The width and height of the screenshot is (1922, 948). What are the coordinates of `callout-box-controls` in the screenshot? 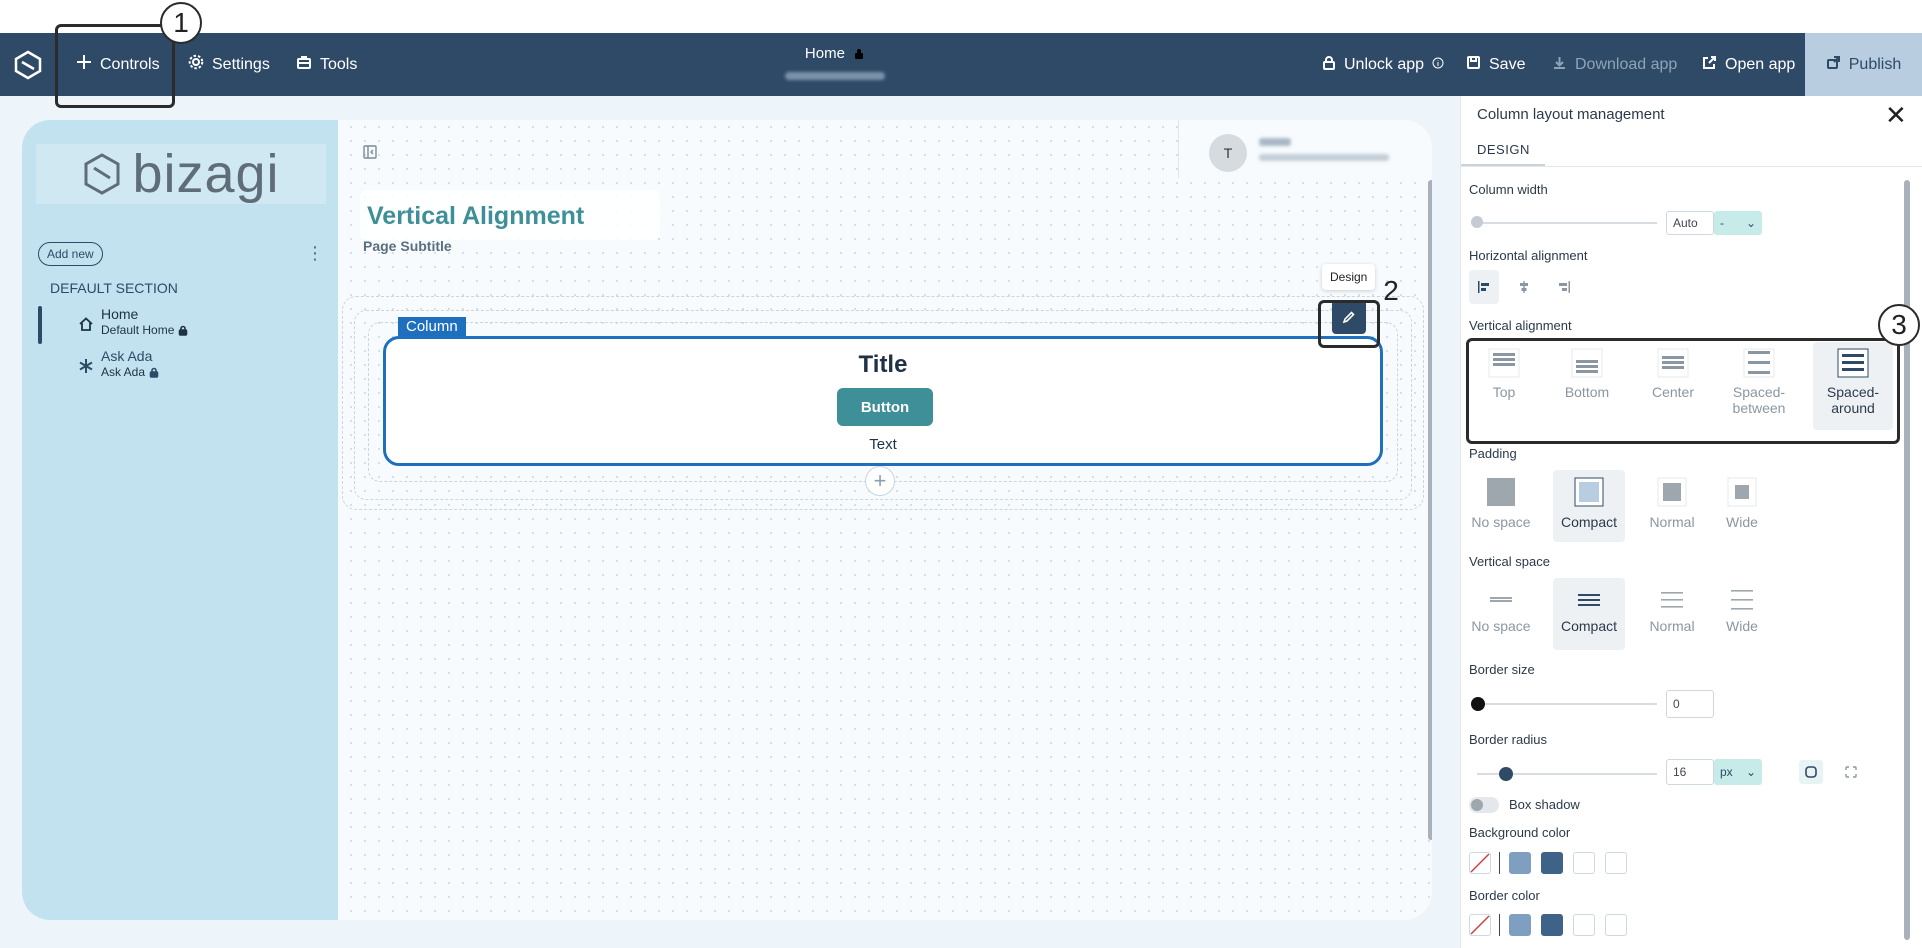 It's located at (115, 66).